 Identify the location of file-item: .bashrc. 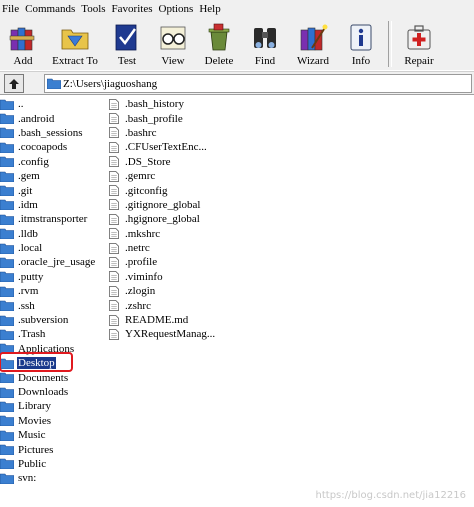
(161, 133).